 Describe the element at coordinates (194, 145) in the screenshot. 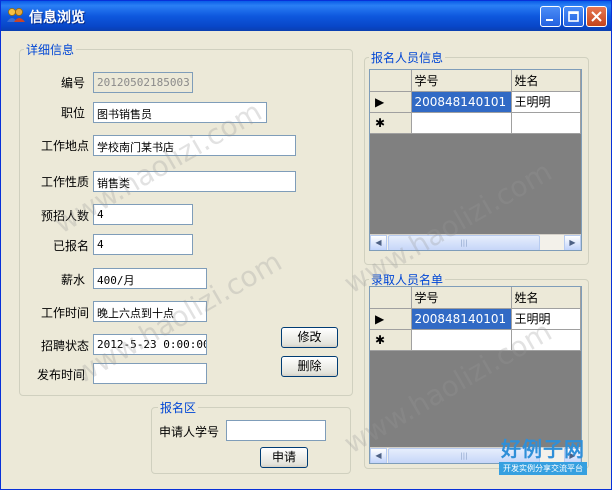

I see `location-field: 学校南门某书店` at that location.